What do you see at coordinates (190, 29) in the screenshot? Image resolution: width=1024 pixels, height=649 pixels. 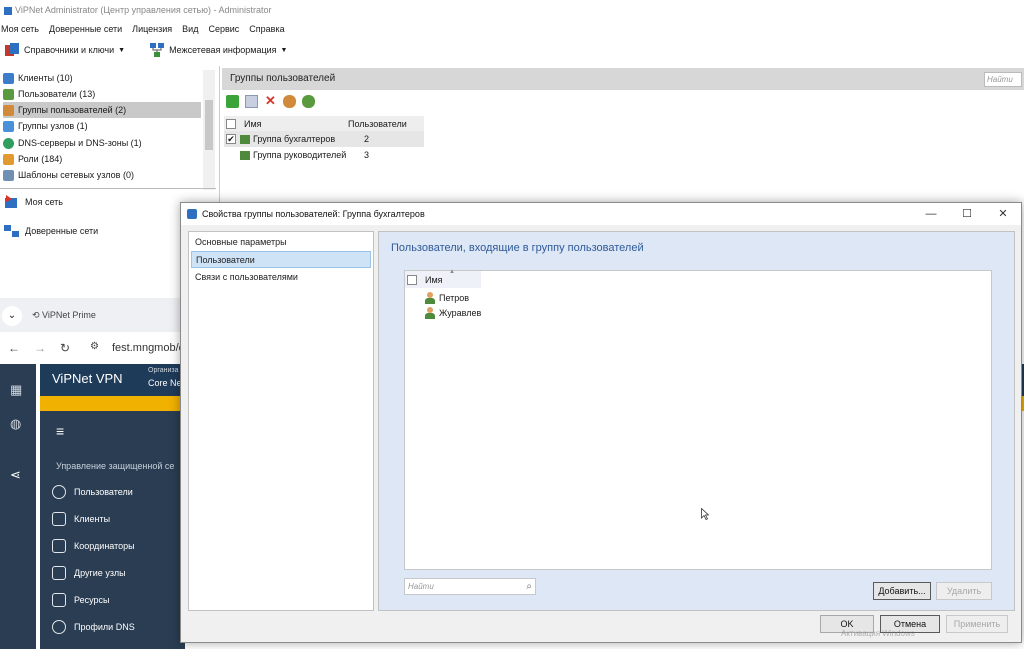 I see `menu-view: Вид` at bounding box center [190, 29].